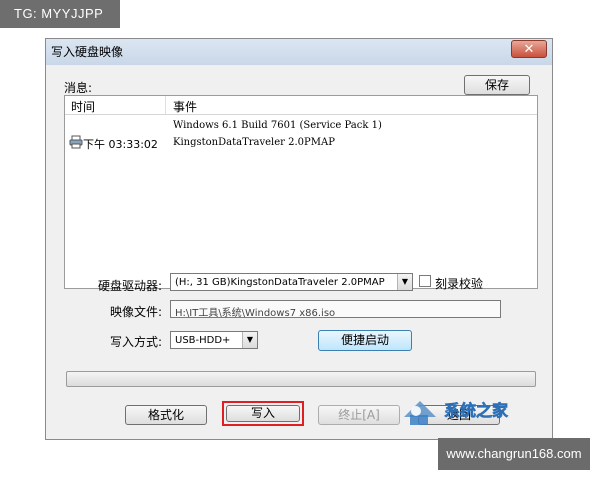 This screenshot has width=600, height=480. Describe the element at coordinates (136, 312) in the screenshot. I see `image-file-label: 映像文件:` at that location.